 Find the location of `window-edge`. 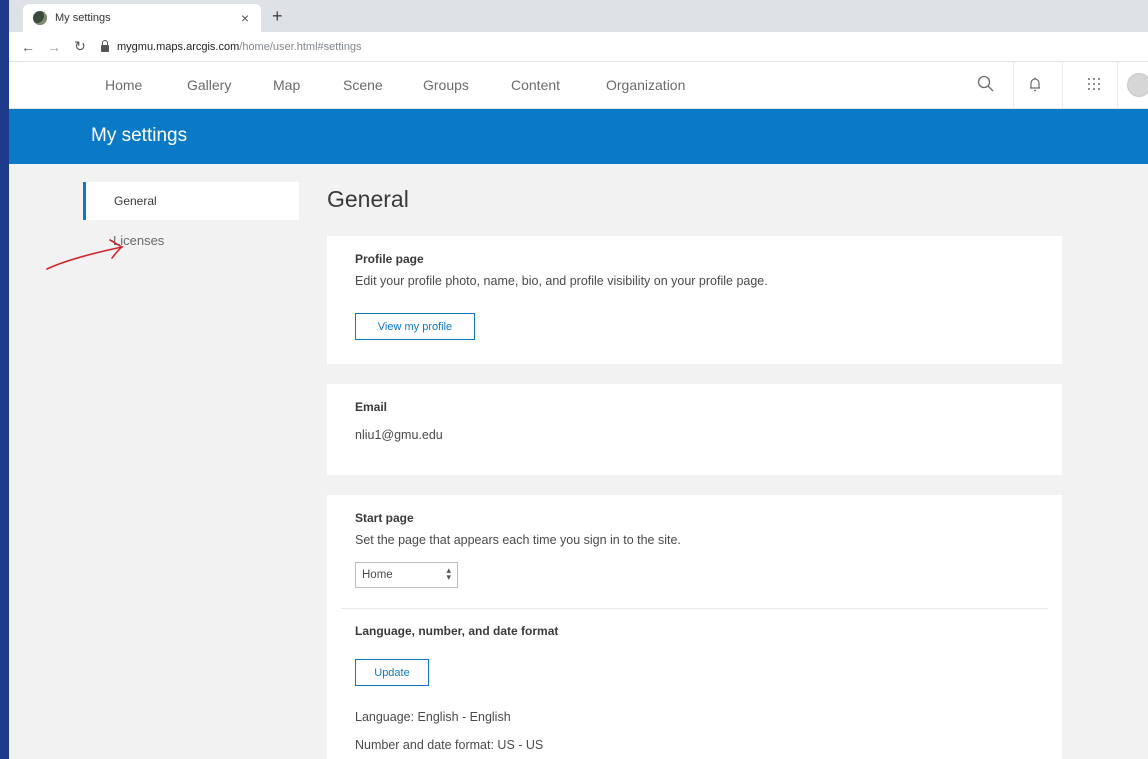

window-edge is located at coordinates (4, 379).